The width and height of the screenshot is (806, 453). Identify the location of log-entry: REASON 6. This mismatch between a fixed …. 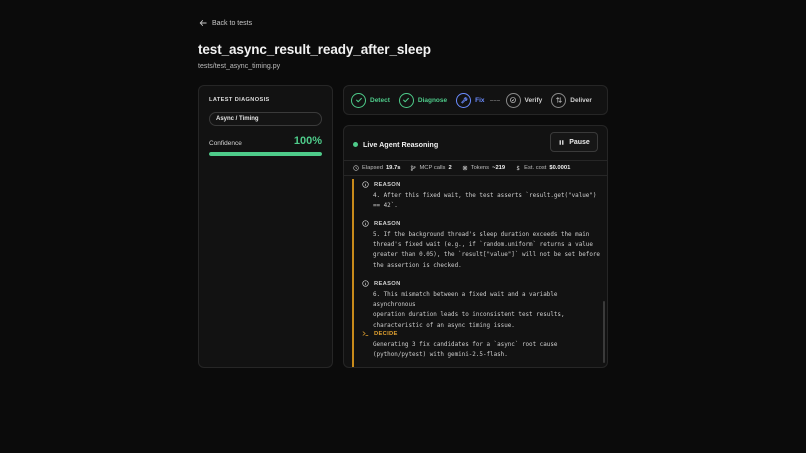
(481, 305).